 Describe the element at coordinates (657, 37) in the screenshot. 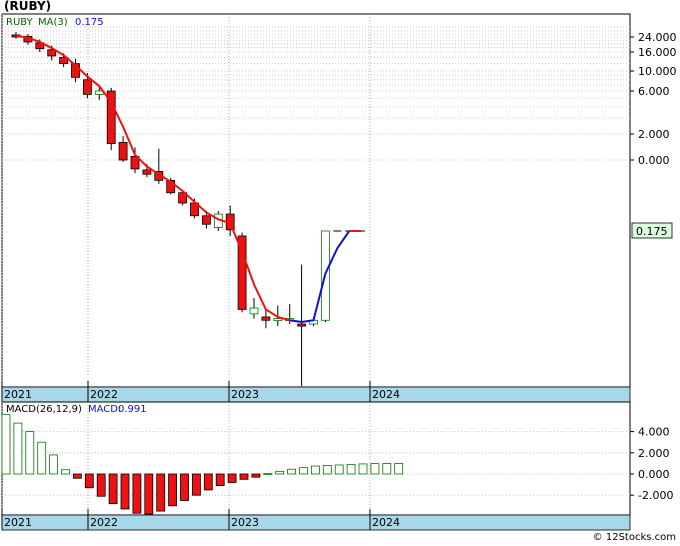

I see `y-tick-label: 24.000` at that location.